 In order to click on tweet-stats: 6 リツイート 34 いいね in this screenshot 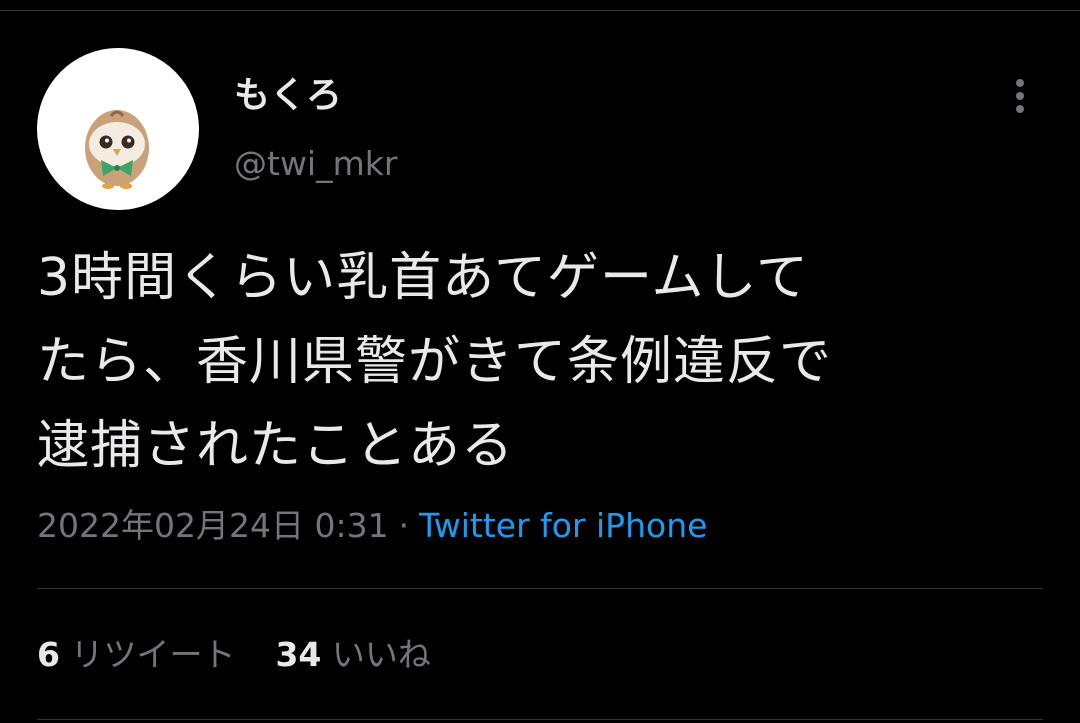, I will do `click(234, 655)`.